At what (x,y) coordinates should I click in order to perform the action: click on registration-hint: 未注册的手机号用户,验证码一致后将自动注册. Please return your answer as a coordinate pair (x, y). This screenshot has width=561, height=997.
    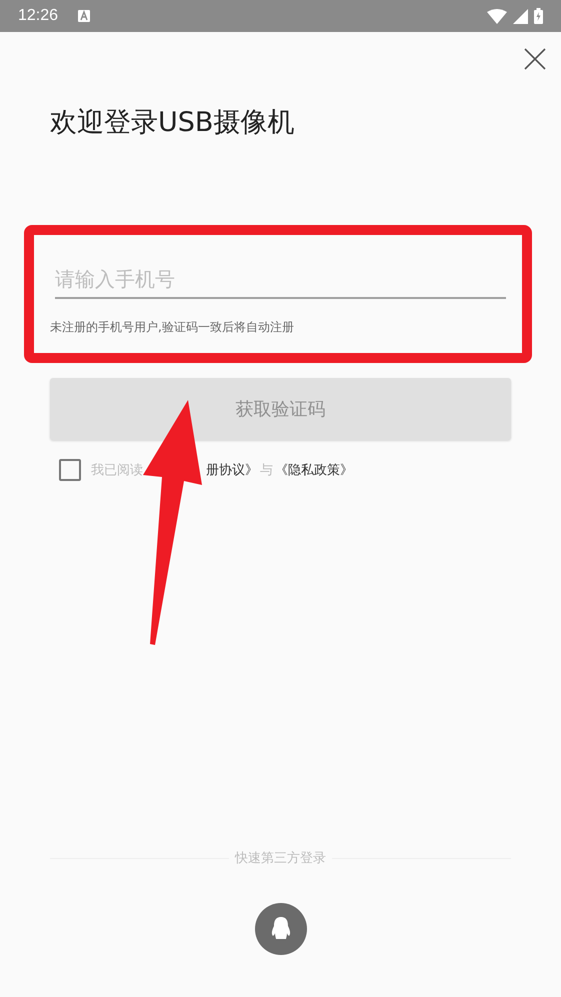
    Looking at the image, I should click on (172, 327).